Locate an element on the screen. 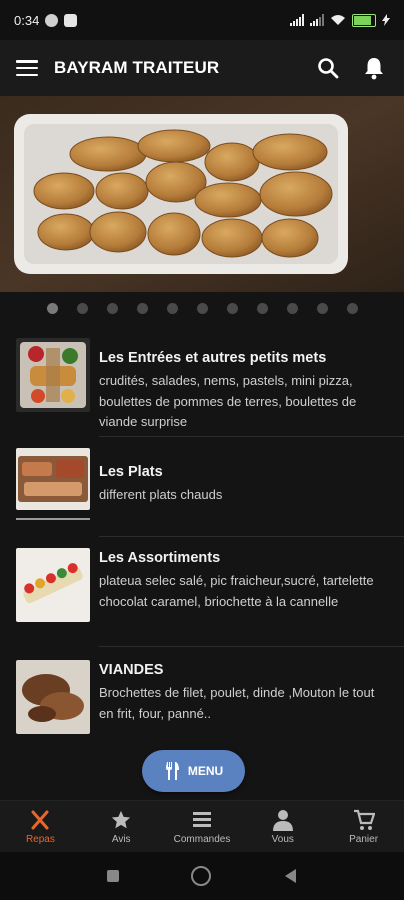  person-icon is located at coordinates (282, 820).